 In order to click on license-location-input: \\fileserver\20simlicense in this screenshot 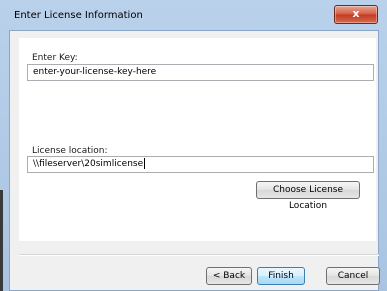, I will do `click(200, 164)`.